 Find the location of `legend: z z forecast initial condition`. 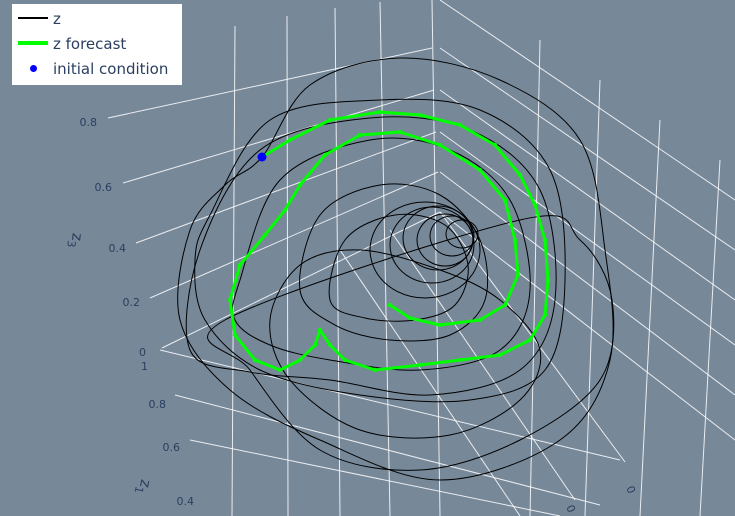

legend: z z forecast initial condition is located at coordinates (97, 44).